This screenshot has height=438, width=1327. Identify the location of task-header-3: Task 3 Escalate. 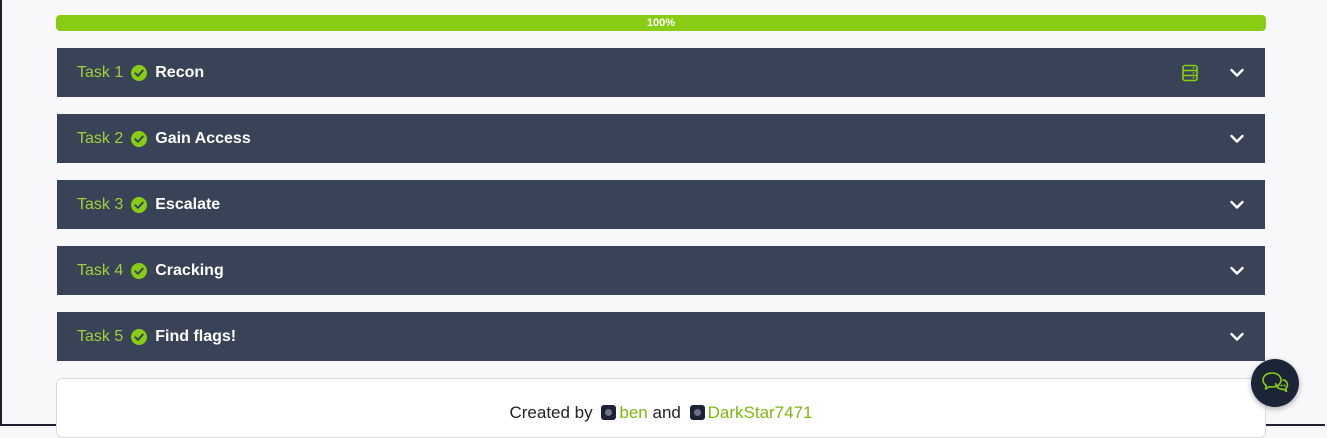
(661, 204).